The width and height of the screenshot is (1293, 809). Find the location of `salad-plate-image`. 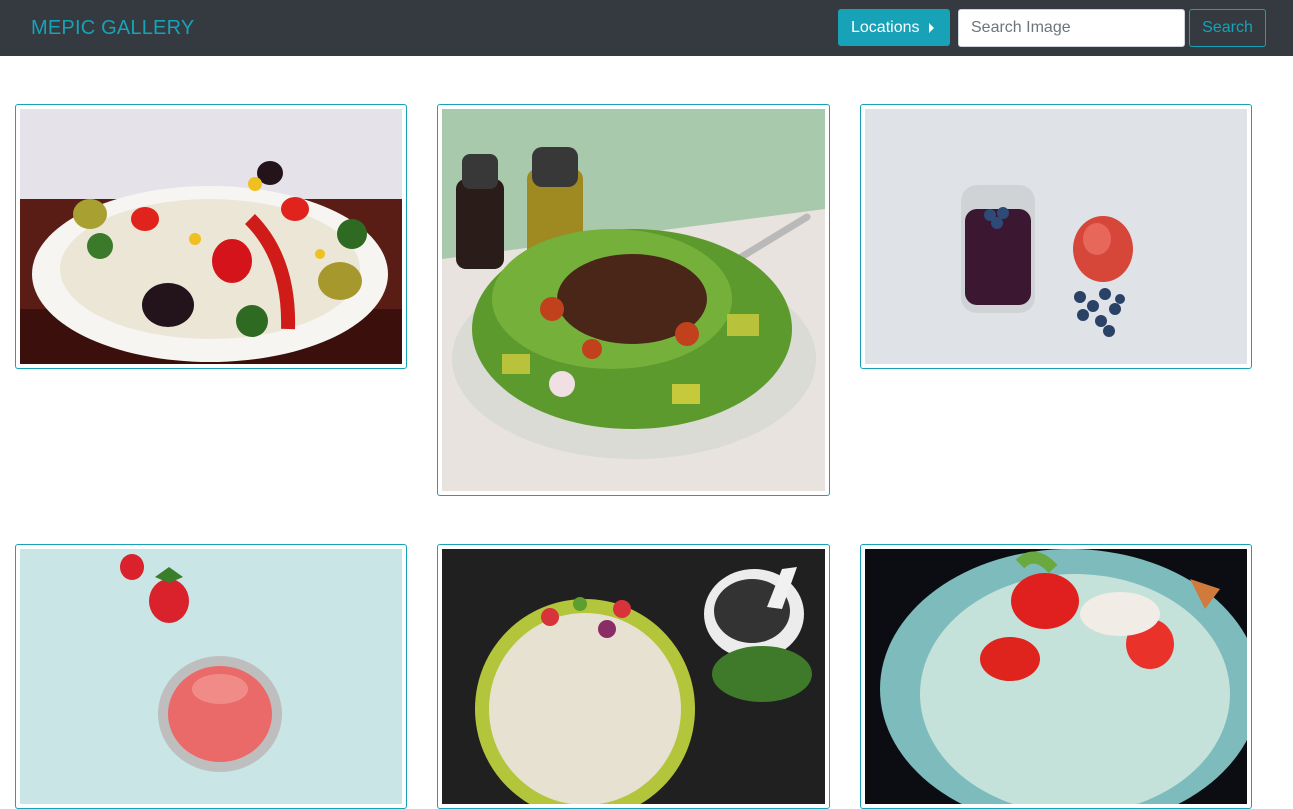

salad-plate-image is located at coordinates (211, 236).